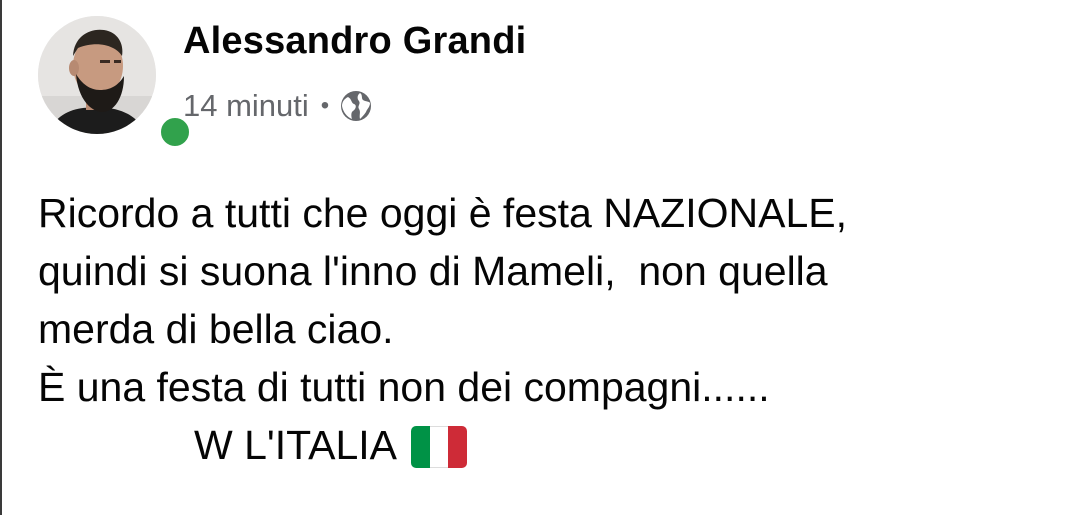 The height and width of the screenshot is (515, 1080). What do you see at coordinates (420, 447) in the screenshot?
I see `flag-band-green` at bounding box center [420, 447].